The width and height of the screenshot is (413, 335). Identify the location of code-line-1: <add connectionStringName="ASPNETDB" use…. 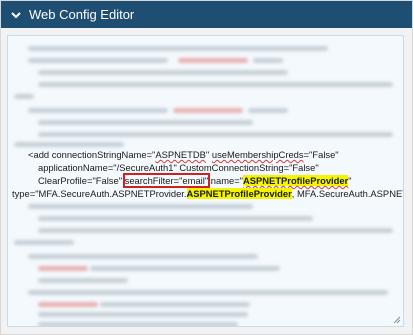
(183, 154).